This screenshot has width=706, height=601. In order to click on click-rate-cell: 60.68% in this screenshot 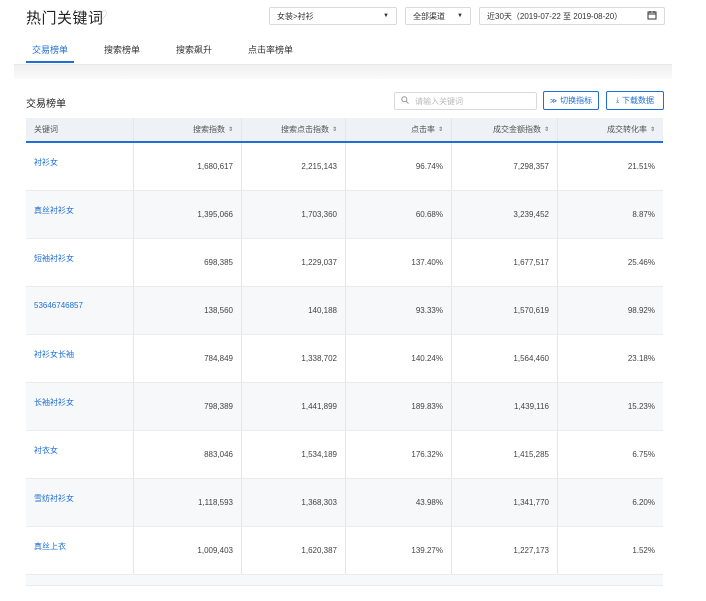, I will do `click(398, 214)`.